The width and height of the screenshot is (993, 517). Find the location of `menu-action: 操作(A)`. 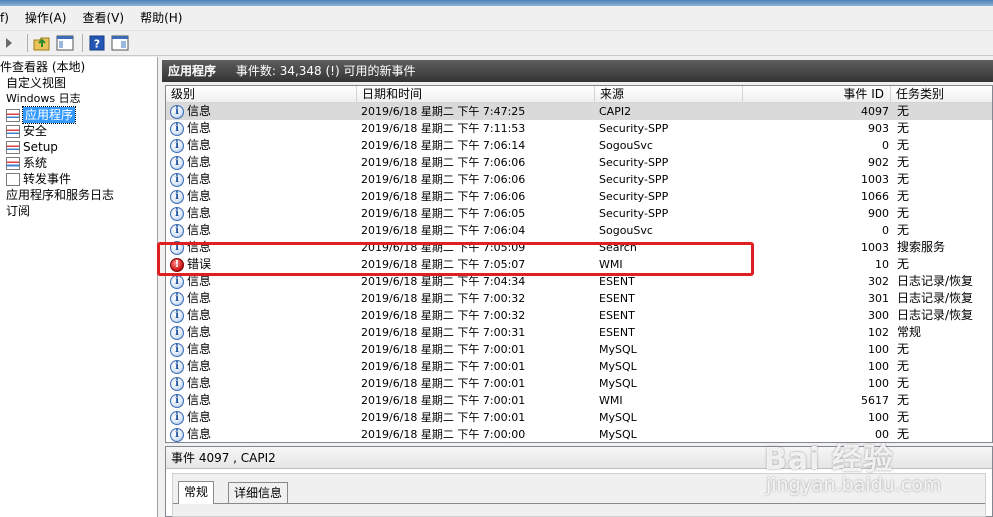

menu-action: 操作(A) is located at coordinates (46, 18).